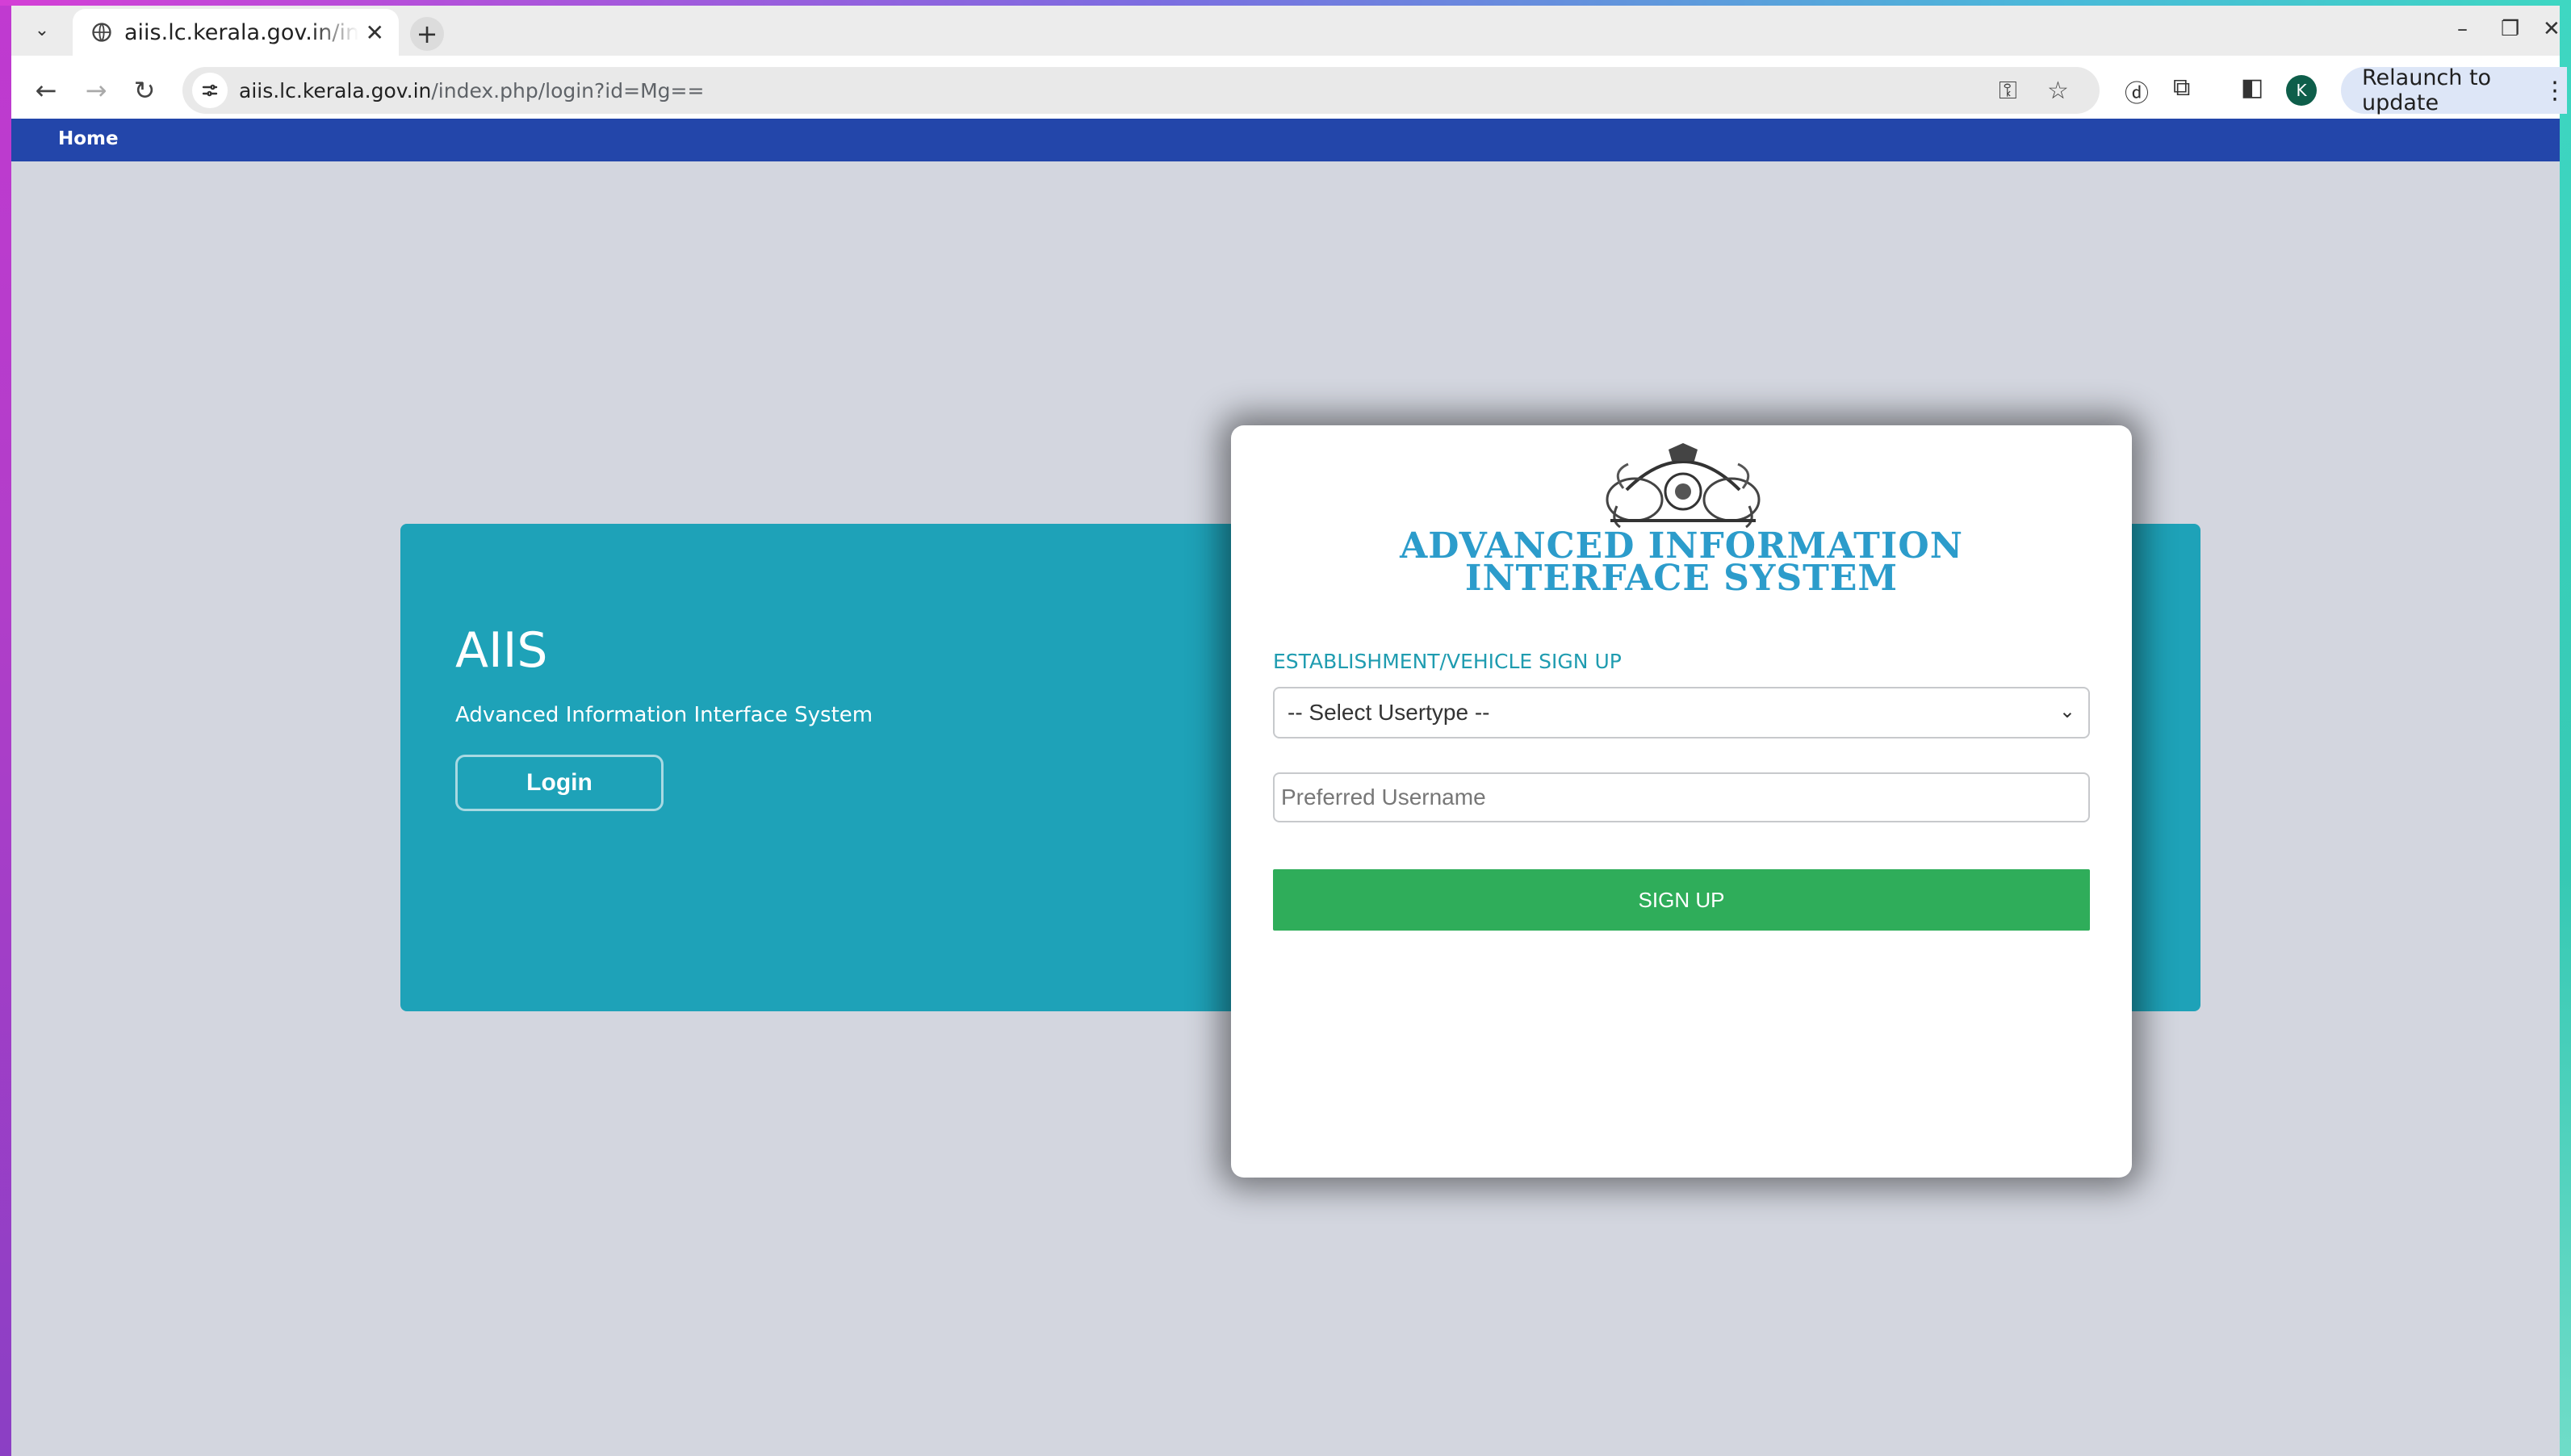  I want to click on preferred-username-input, so click(1682, 797).